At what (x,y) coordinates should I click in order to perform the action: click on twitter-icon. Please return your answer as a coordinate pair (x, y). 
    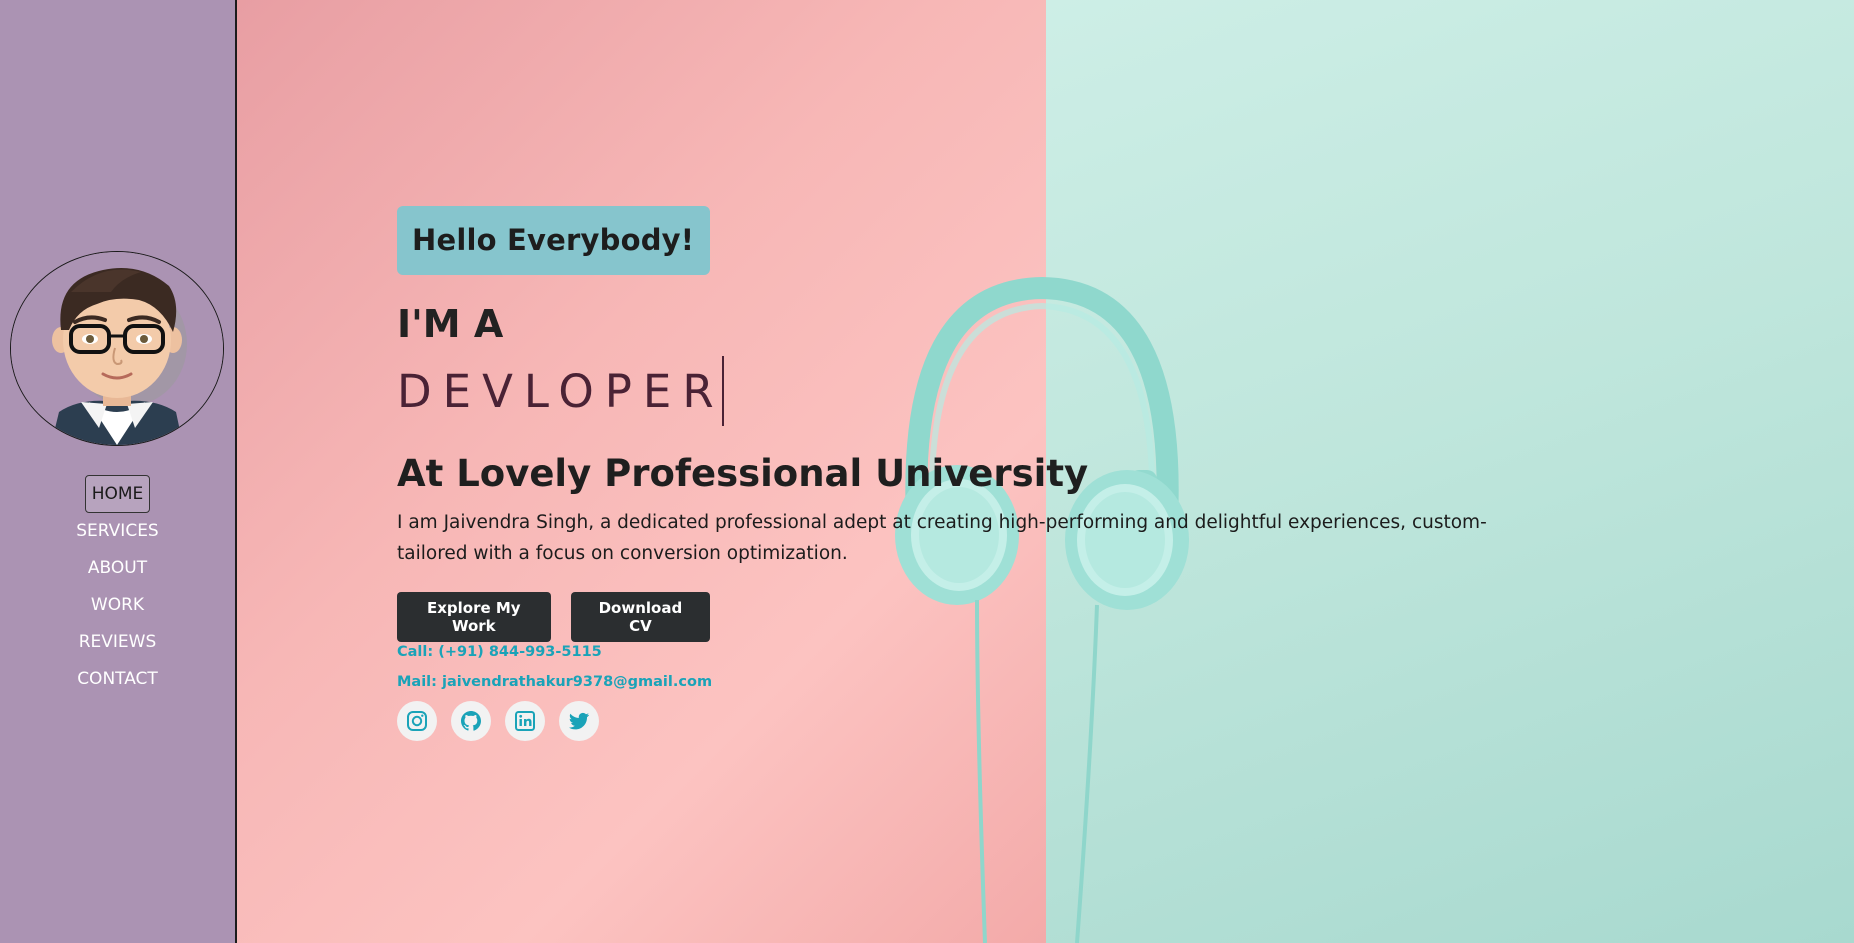
    Looking at the image, I should click on (579, 721).